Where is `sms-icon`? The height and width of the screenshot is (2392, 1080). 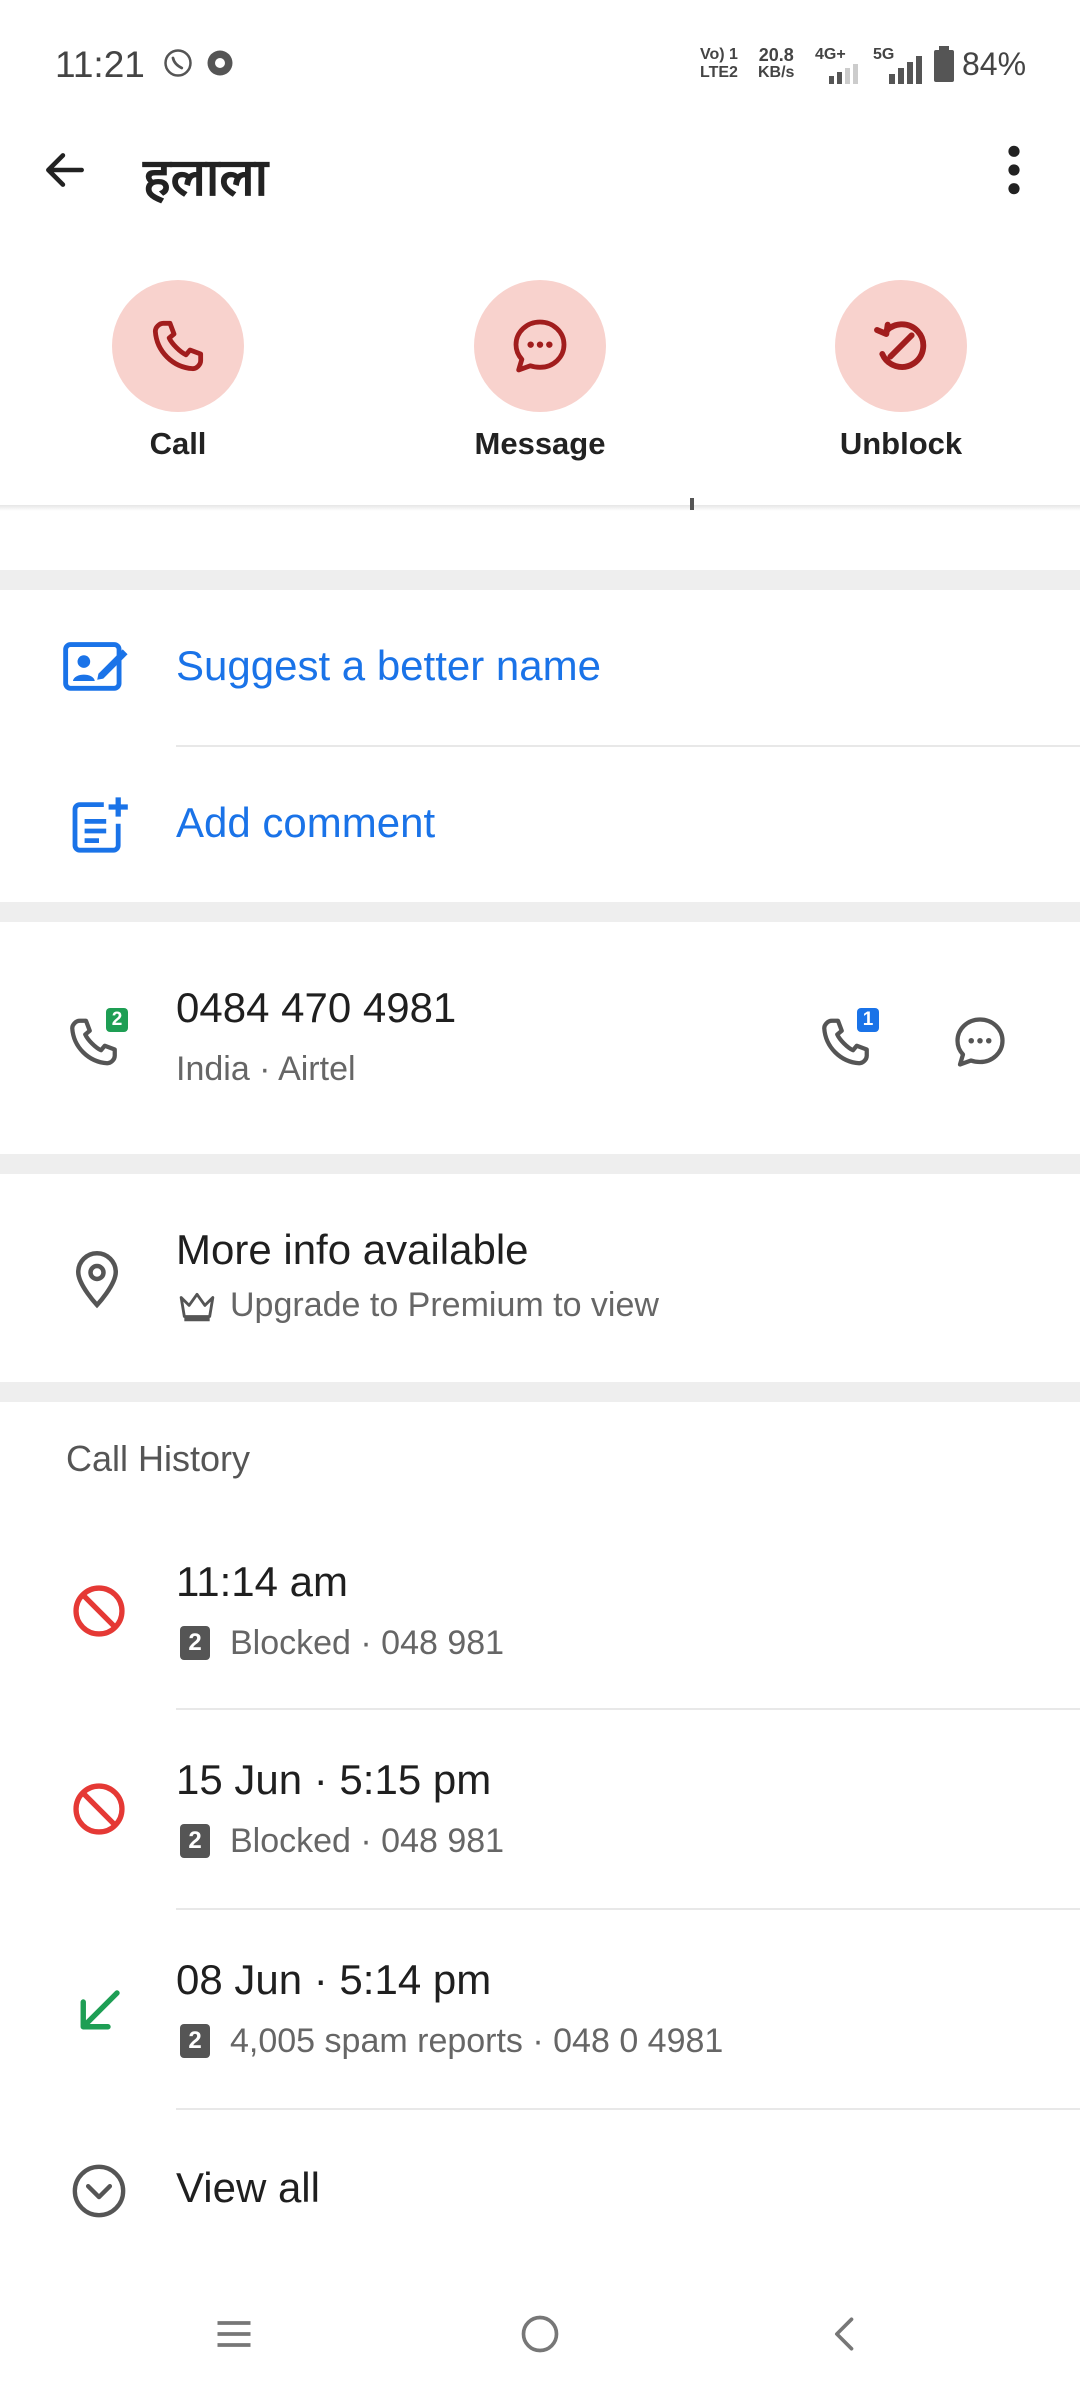 sms-icon is located at coordinates (980, 1042).